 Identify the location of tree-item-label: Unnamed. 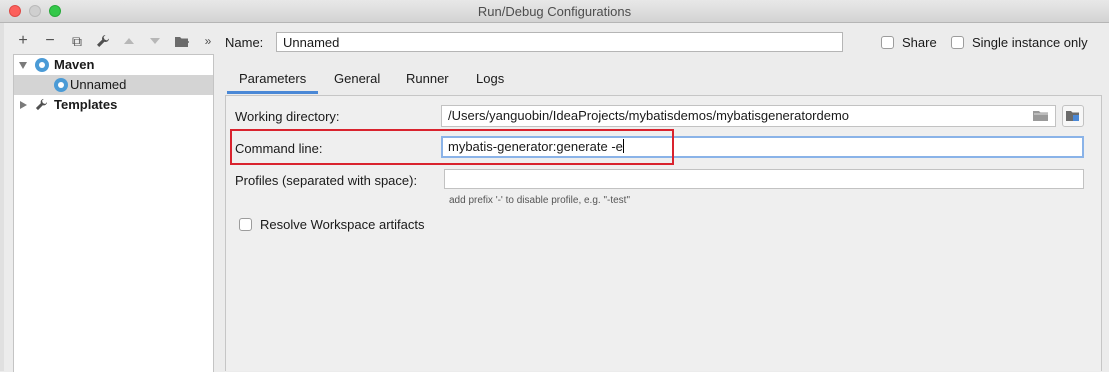
(98, 84).